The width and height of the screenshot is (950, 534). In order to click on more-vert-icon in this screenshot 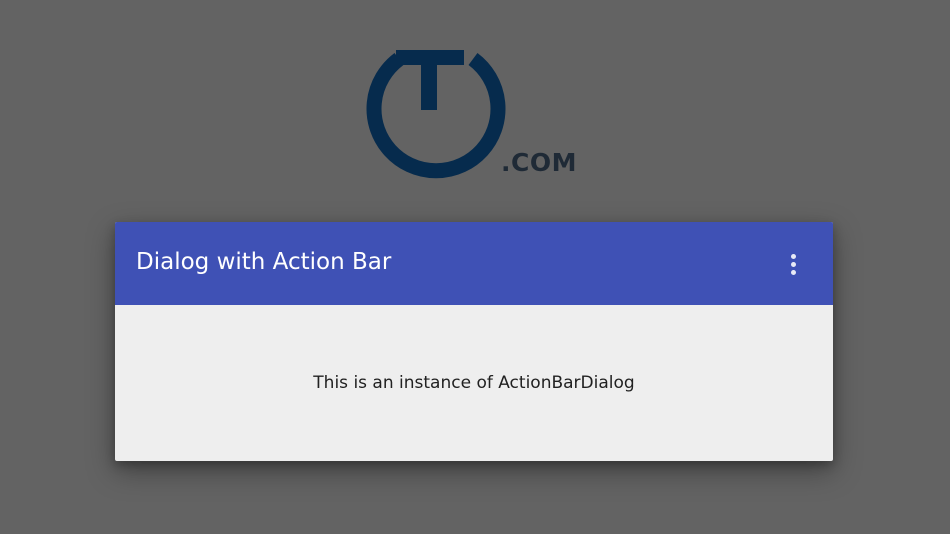, I will do `click(793, 264)`.